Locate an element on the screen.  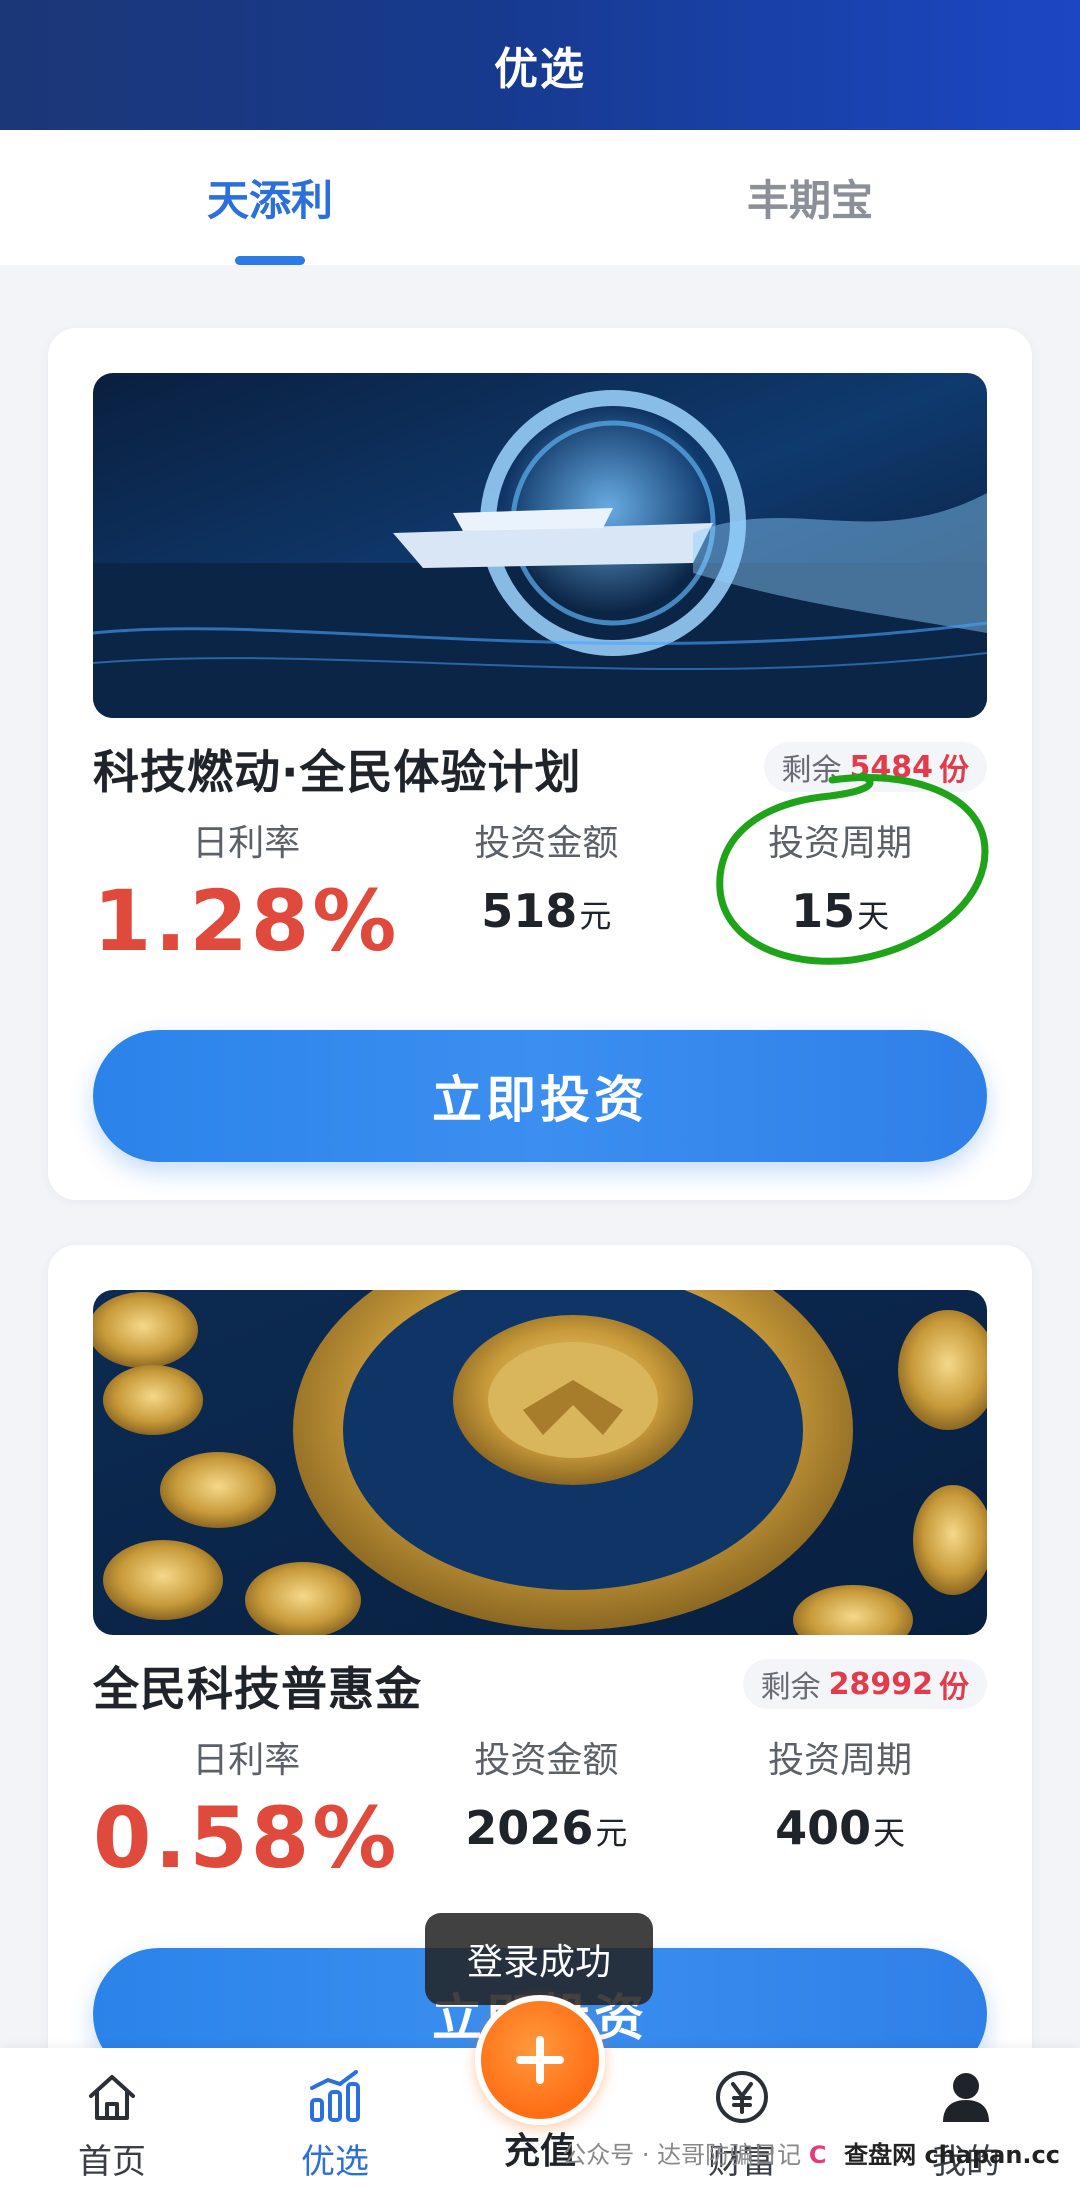
home-icon is located at coordinates (112, 2097).